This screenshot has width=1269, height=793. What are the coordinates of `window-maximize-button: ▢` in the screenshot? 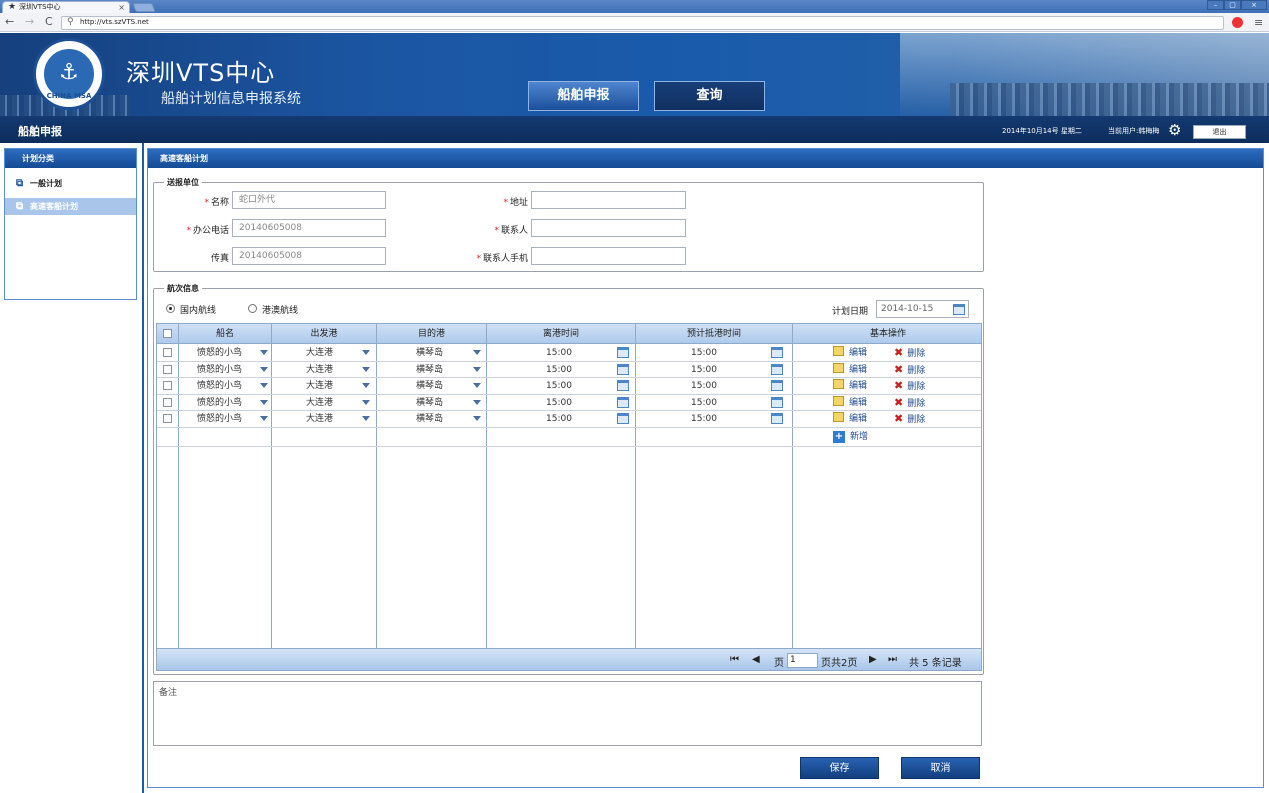 It's located at (1232, 5).